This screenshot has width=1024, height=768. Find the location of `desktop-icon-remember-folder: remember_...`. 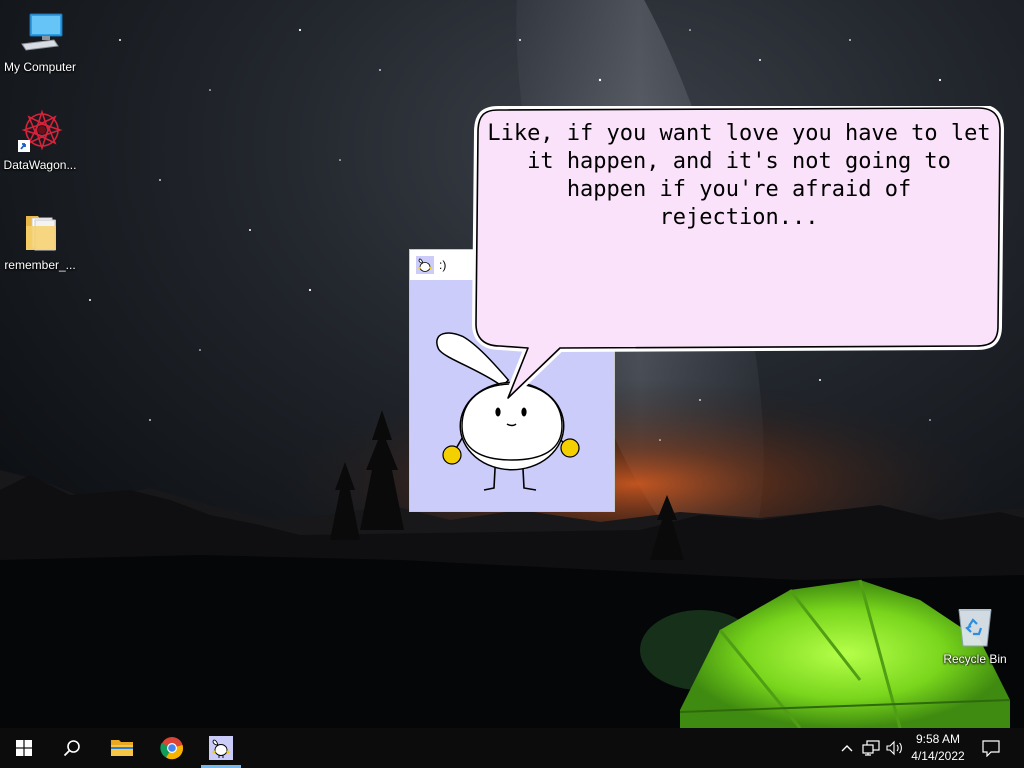

desktop-icon-remember-folder: remember_... is located at coordinates (40, 240).